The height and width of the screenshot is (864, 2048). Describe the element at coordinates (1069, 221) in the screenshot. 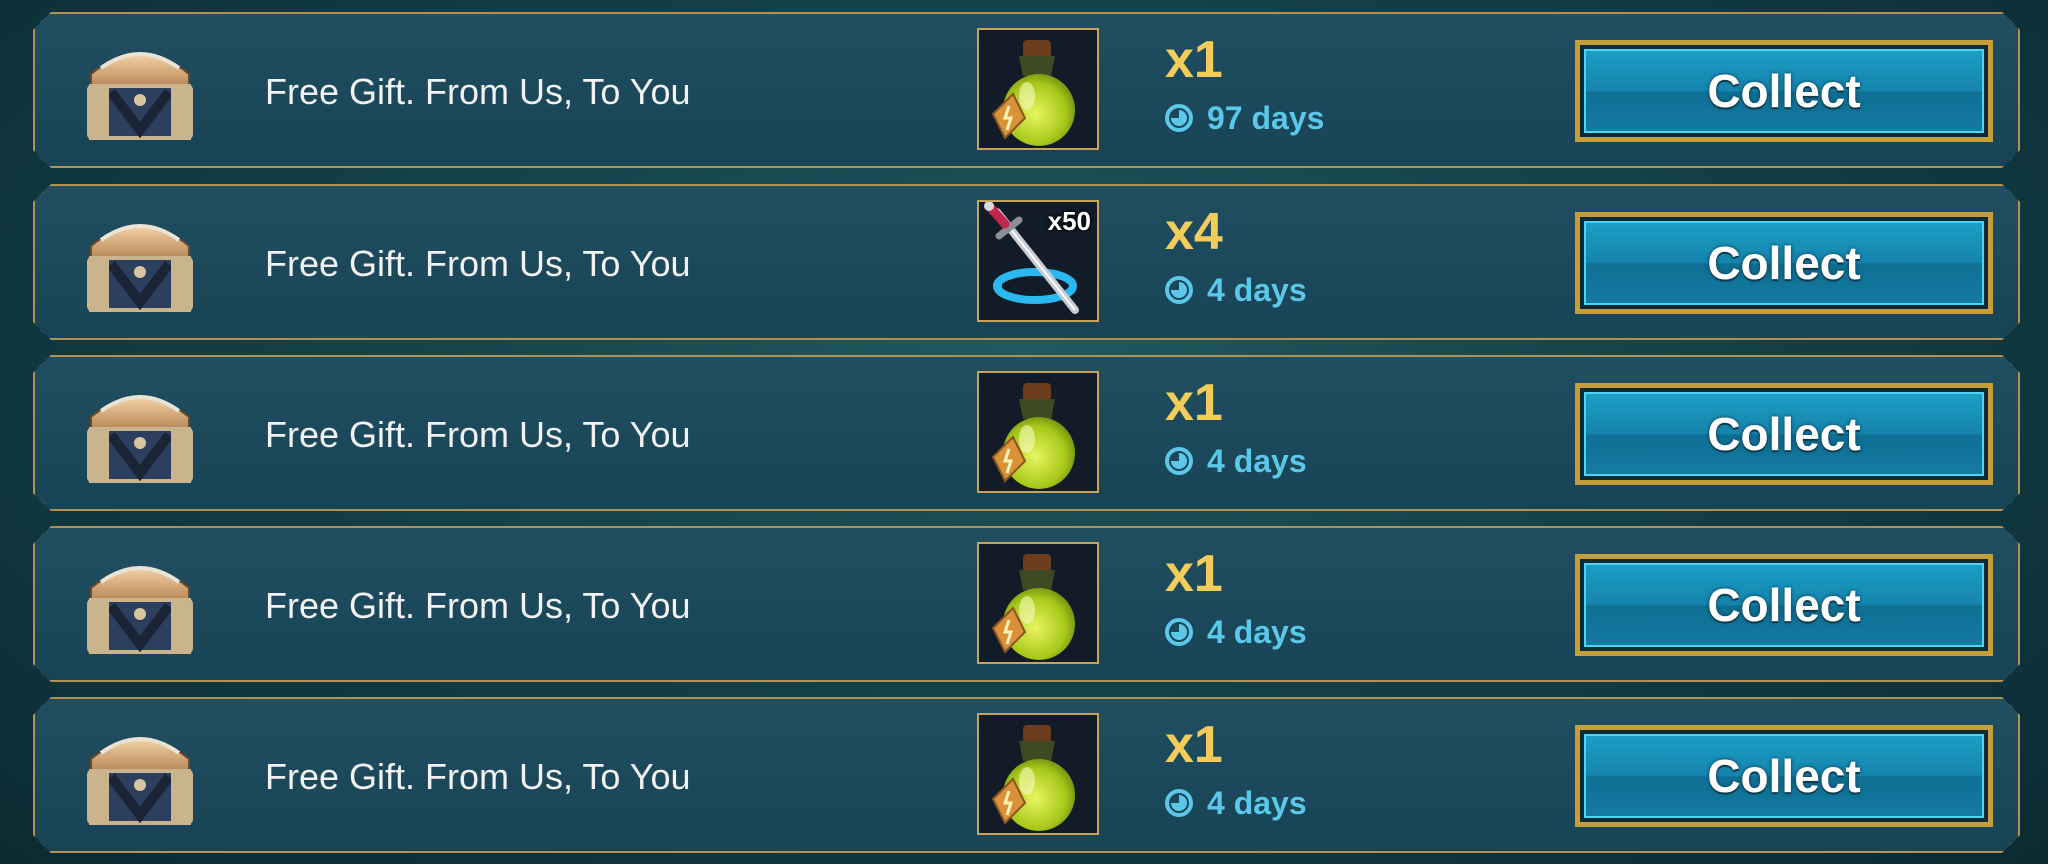

I see `item-badge: x50` at that location.